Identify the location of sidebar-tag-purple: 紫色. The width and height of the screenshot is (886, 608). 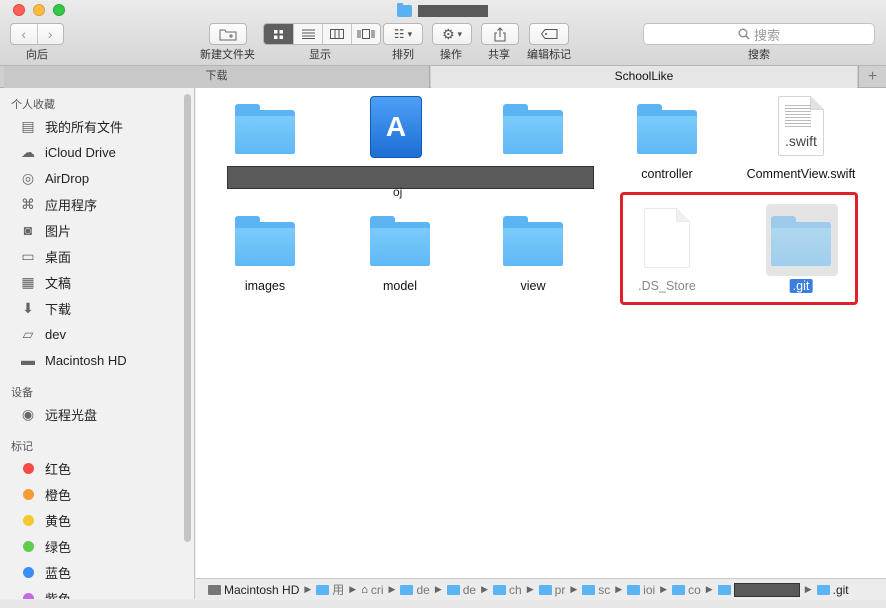
(44, 593).